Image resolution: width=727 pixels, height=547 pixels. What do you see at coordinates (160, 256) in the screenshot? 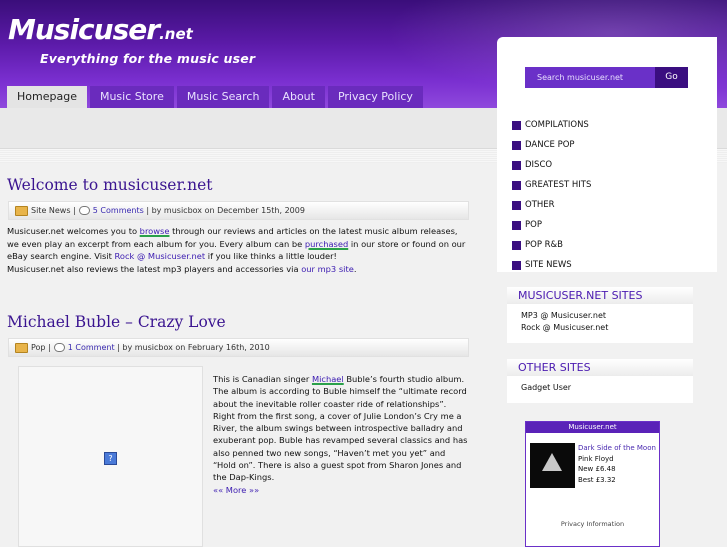
I see `rock-musicuser-link: Rock @ Musicuser.net` at bounding box center [160, 256].